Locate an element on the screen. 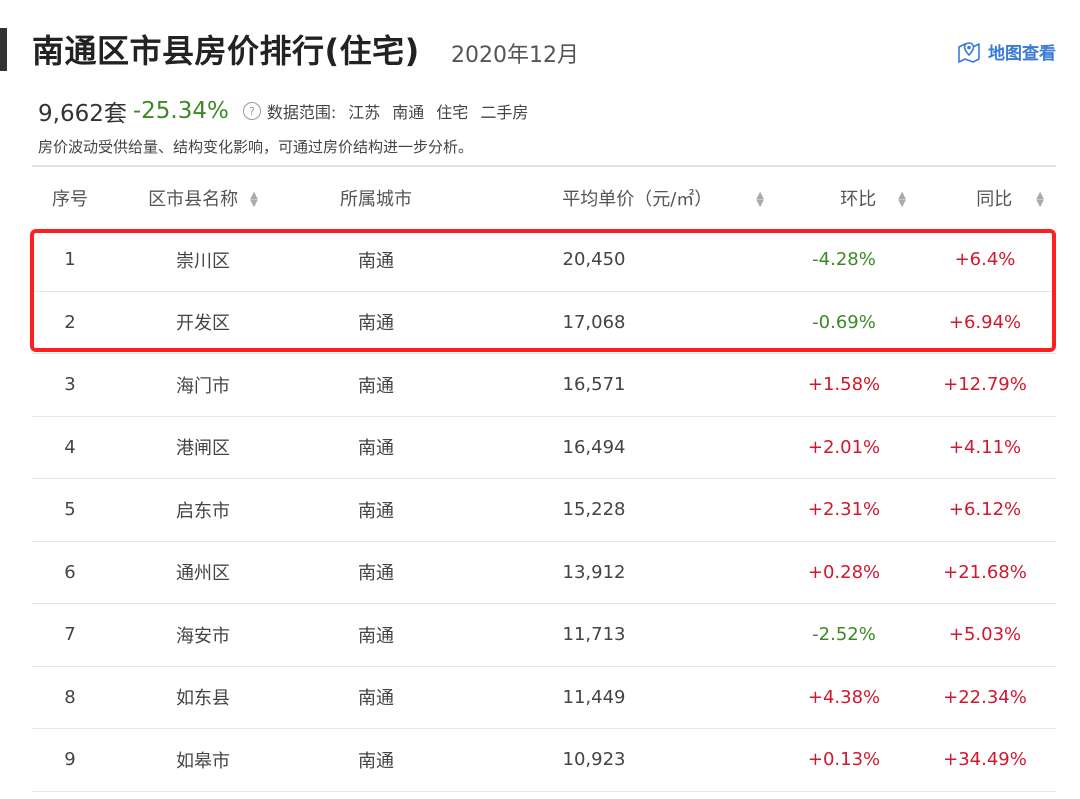 This screenshot has width=1080, height=799. row-district-name: 海门市 is located at coordinates (203, 385).